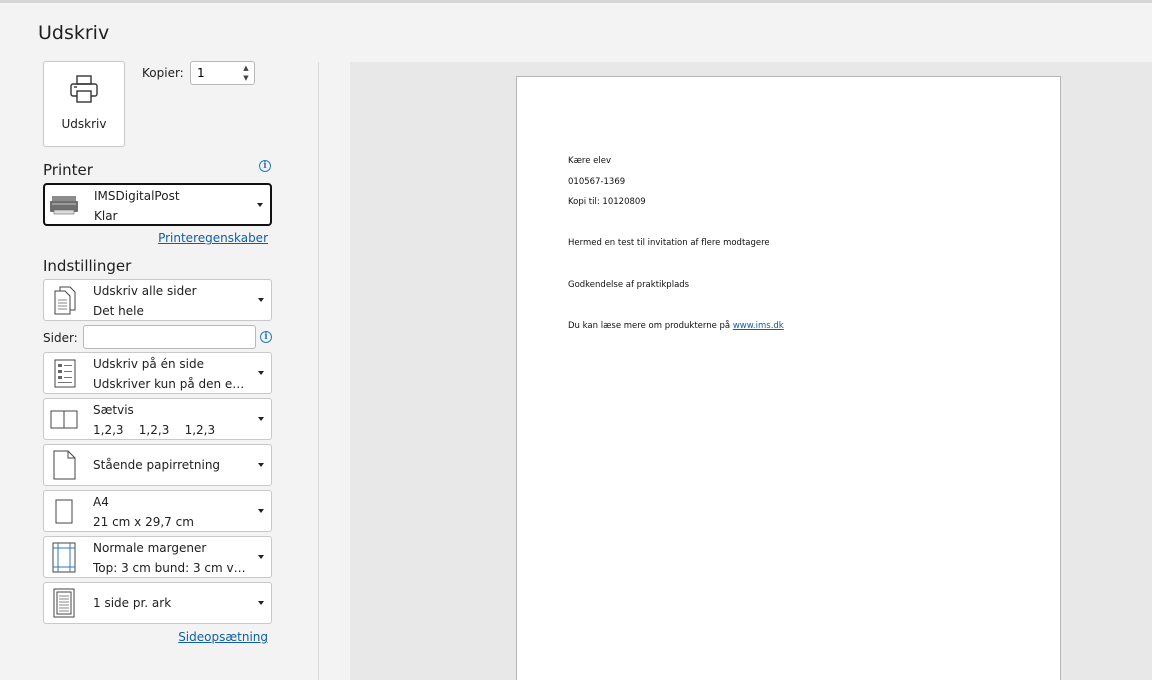  I want to click on page-title: Udskriv, so click(74, 33).